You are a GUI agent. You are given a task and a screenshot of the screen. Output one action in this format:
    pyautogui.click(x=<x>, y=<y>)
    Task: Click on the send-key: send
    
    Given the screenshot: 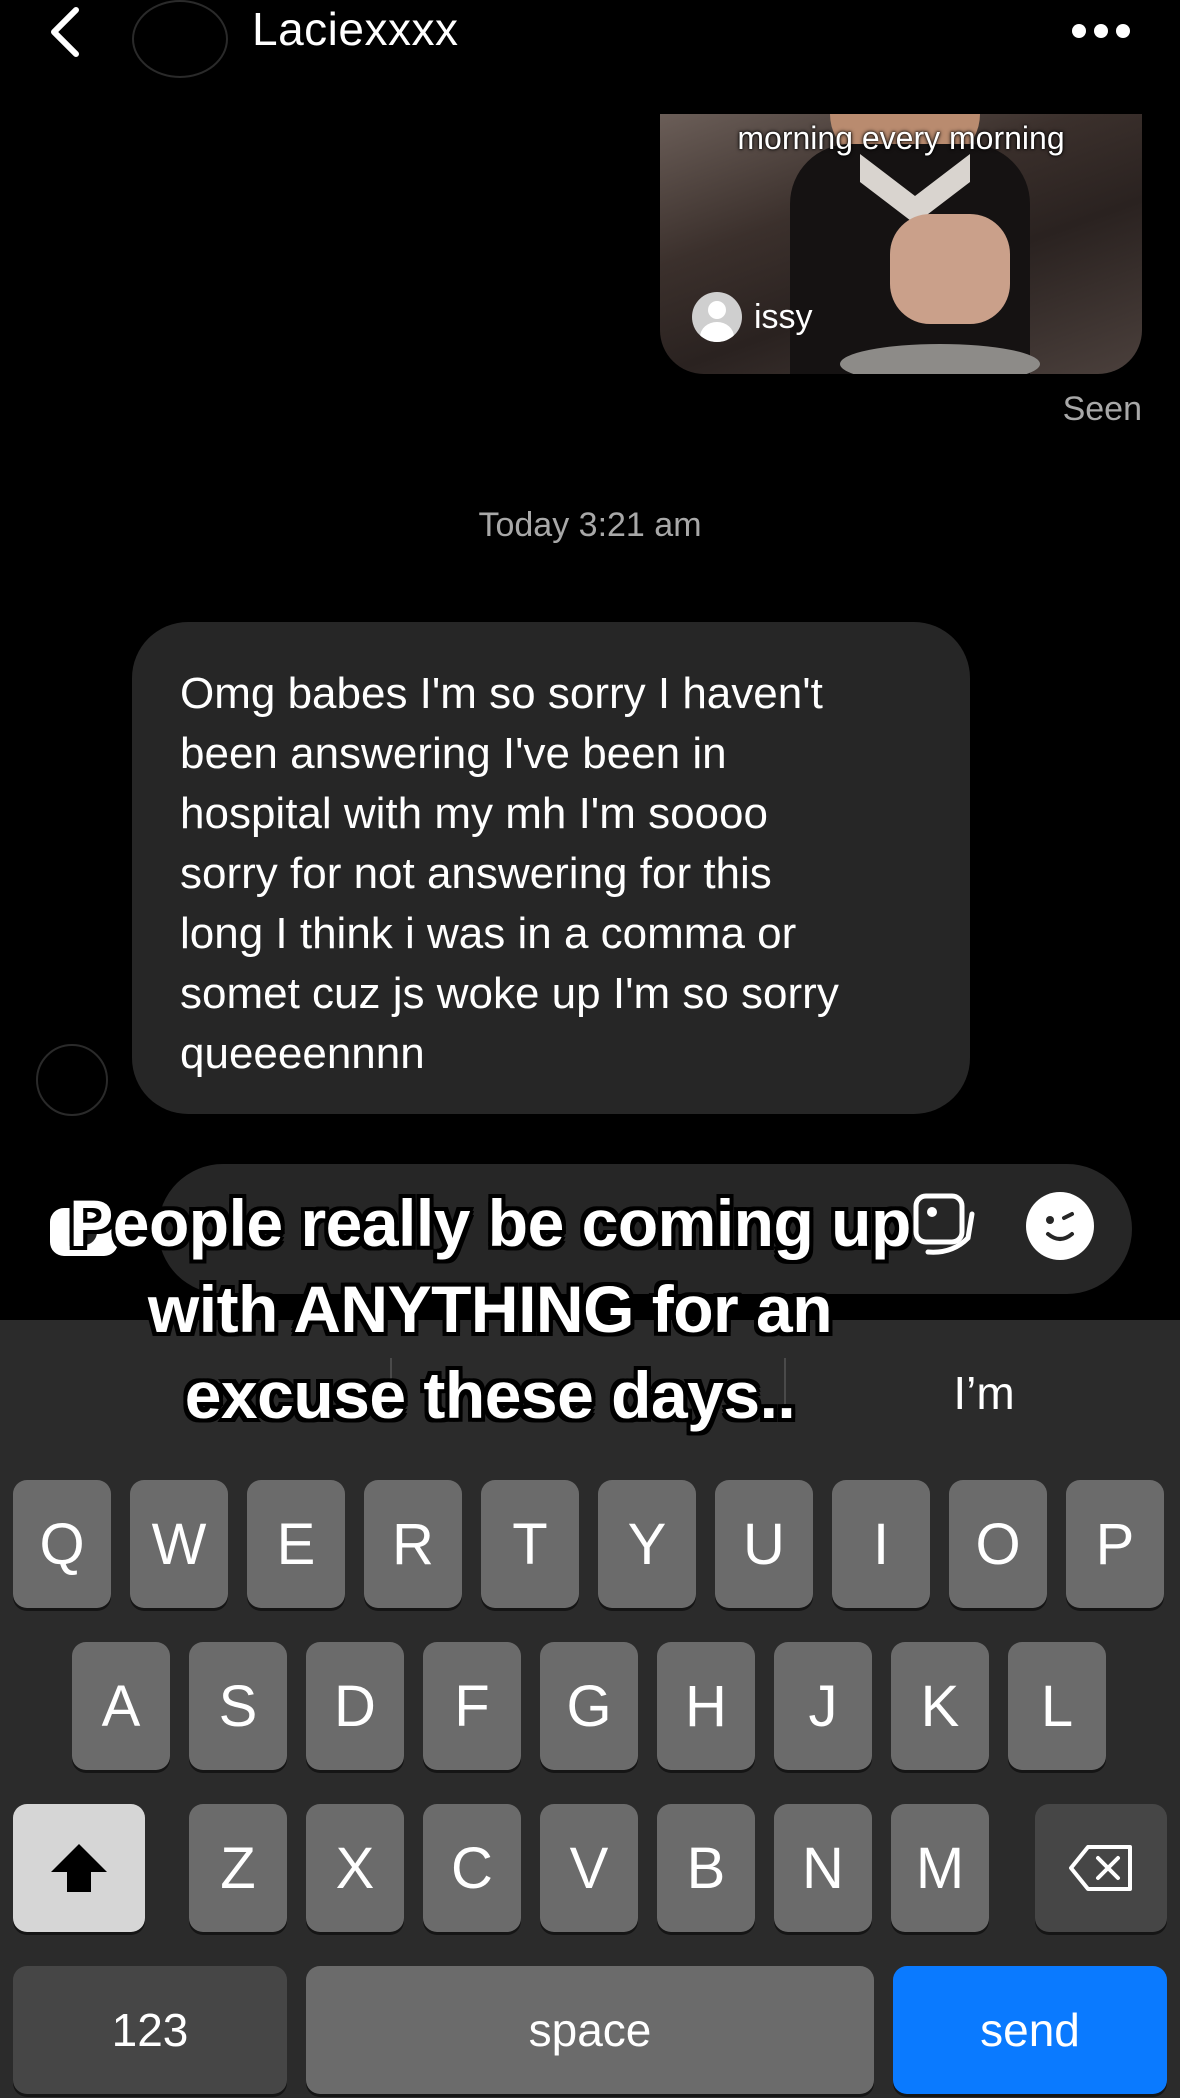 What is the action you would take?
    pyautogui.click(x=1030, y=2030)
    